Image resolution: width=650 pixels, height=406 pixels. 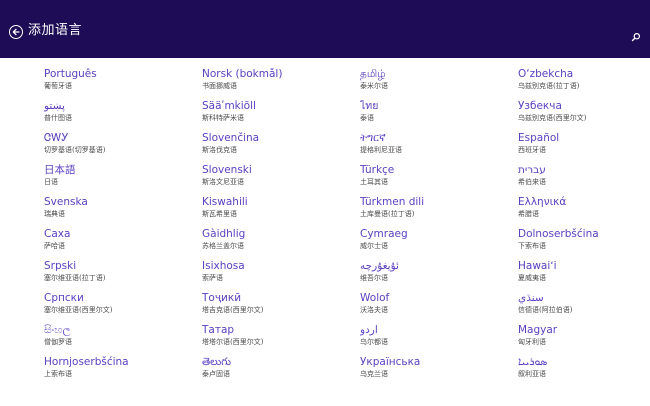 I want to click on language-localized-name: 土库曼语(拉丁语), so click(x=387, y=214).